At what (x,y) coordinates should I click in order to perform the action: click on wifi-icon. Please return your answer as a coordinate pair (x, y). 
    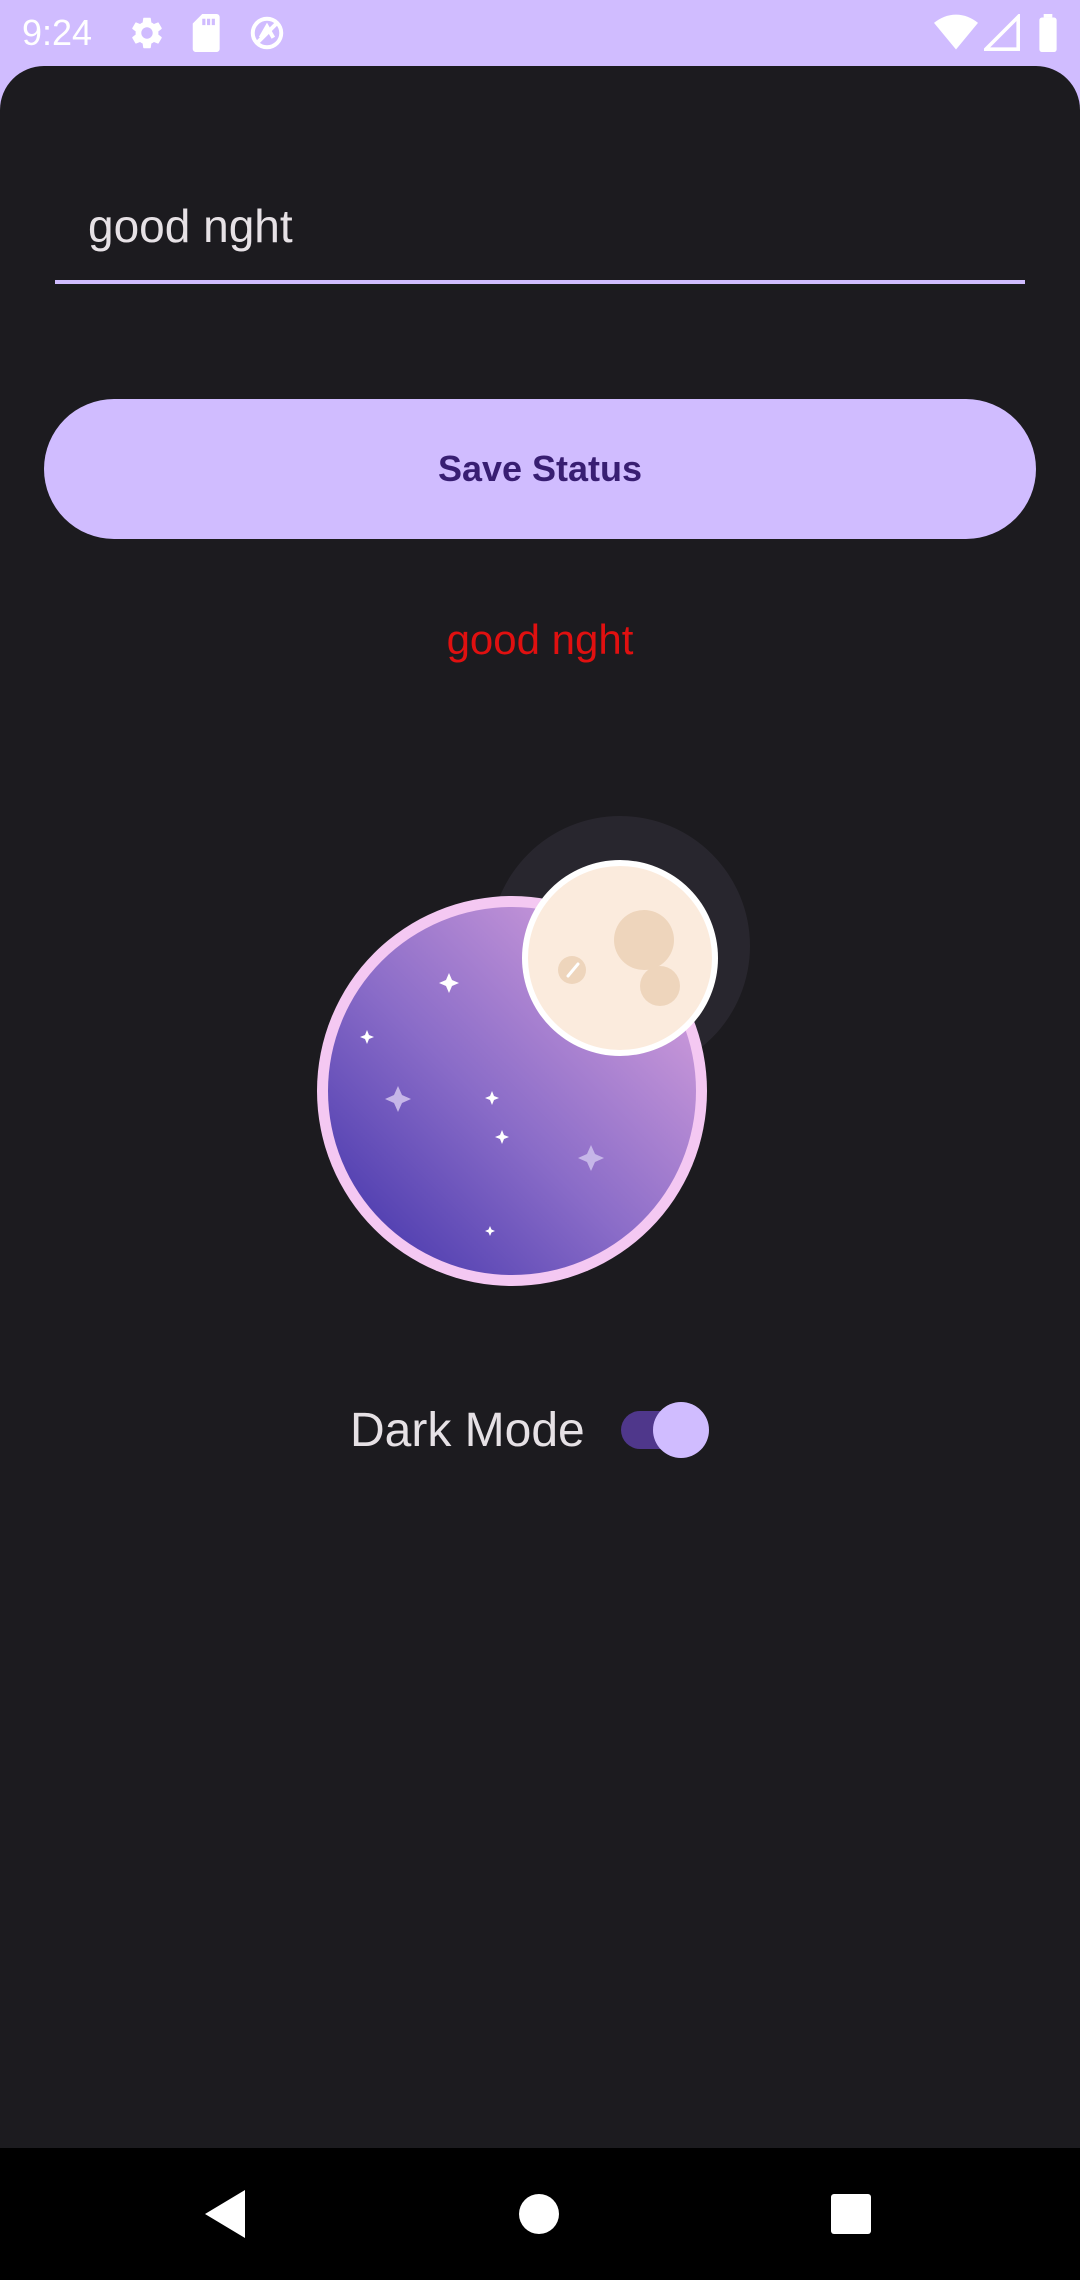
    Looking at the image, I should click on (956, 35).